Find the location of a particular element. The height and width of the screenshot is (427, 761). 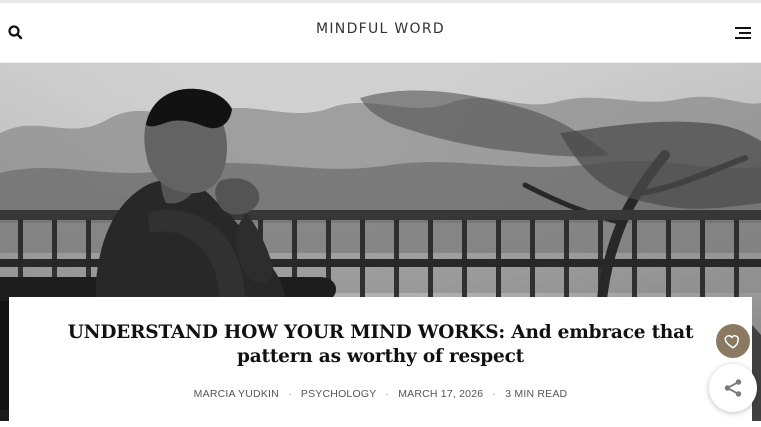

left-edge-shadow is located at coordinates (4, 415).